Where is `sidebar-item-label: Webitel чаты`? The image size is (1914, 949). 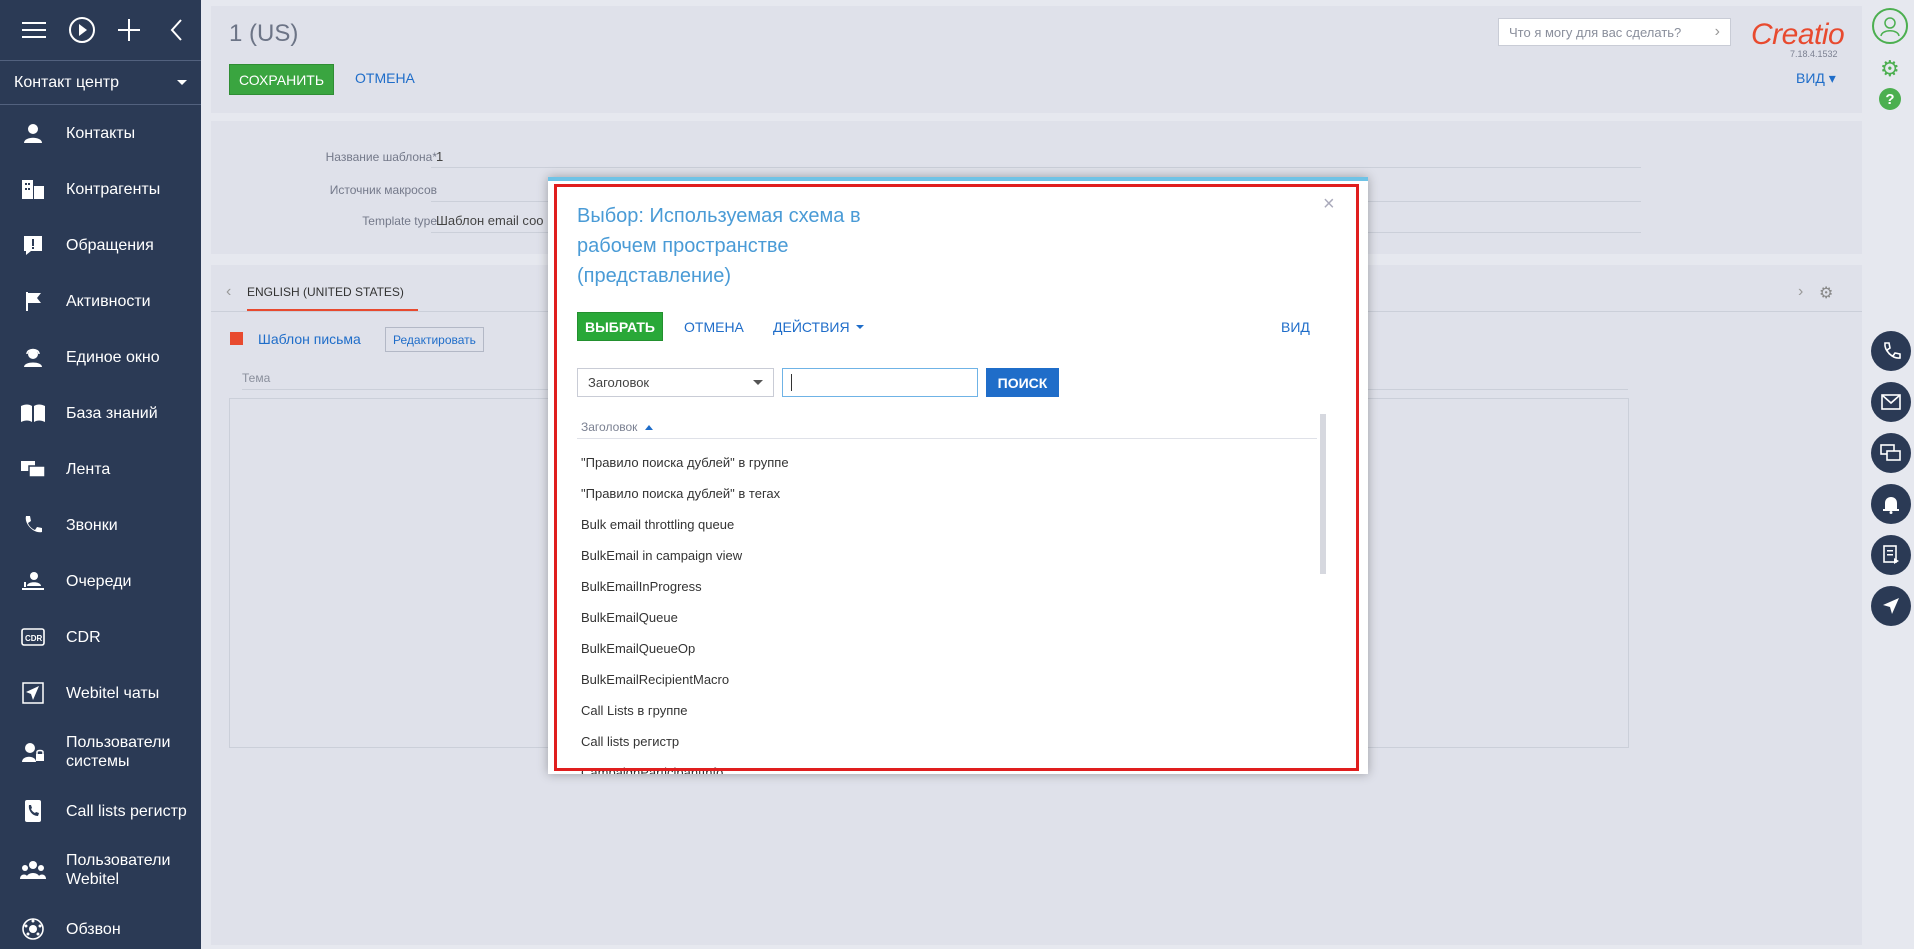
sidebar-item-label: Webitel чаты is located at coordinates (113, 693).